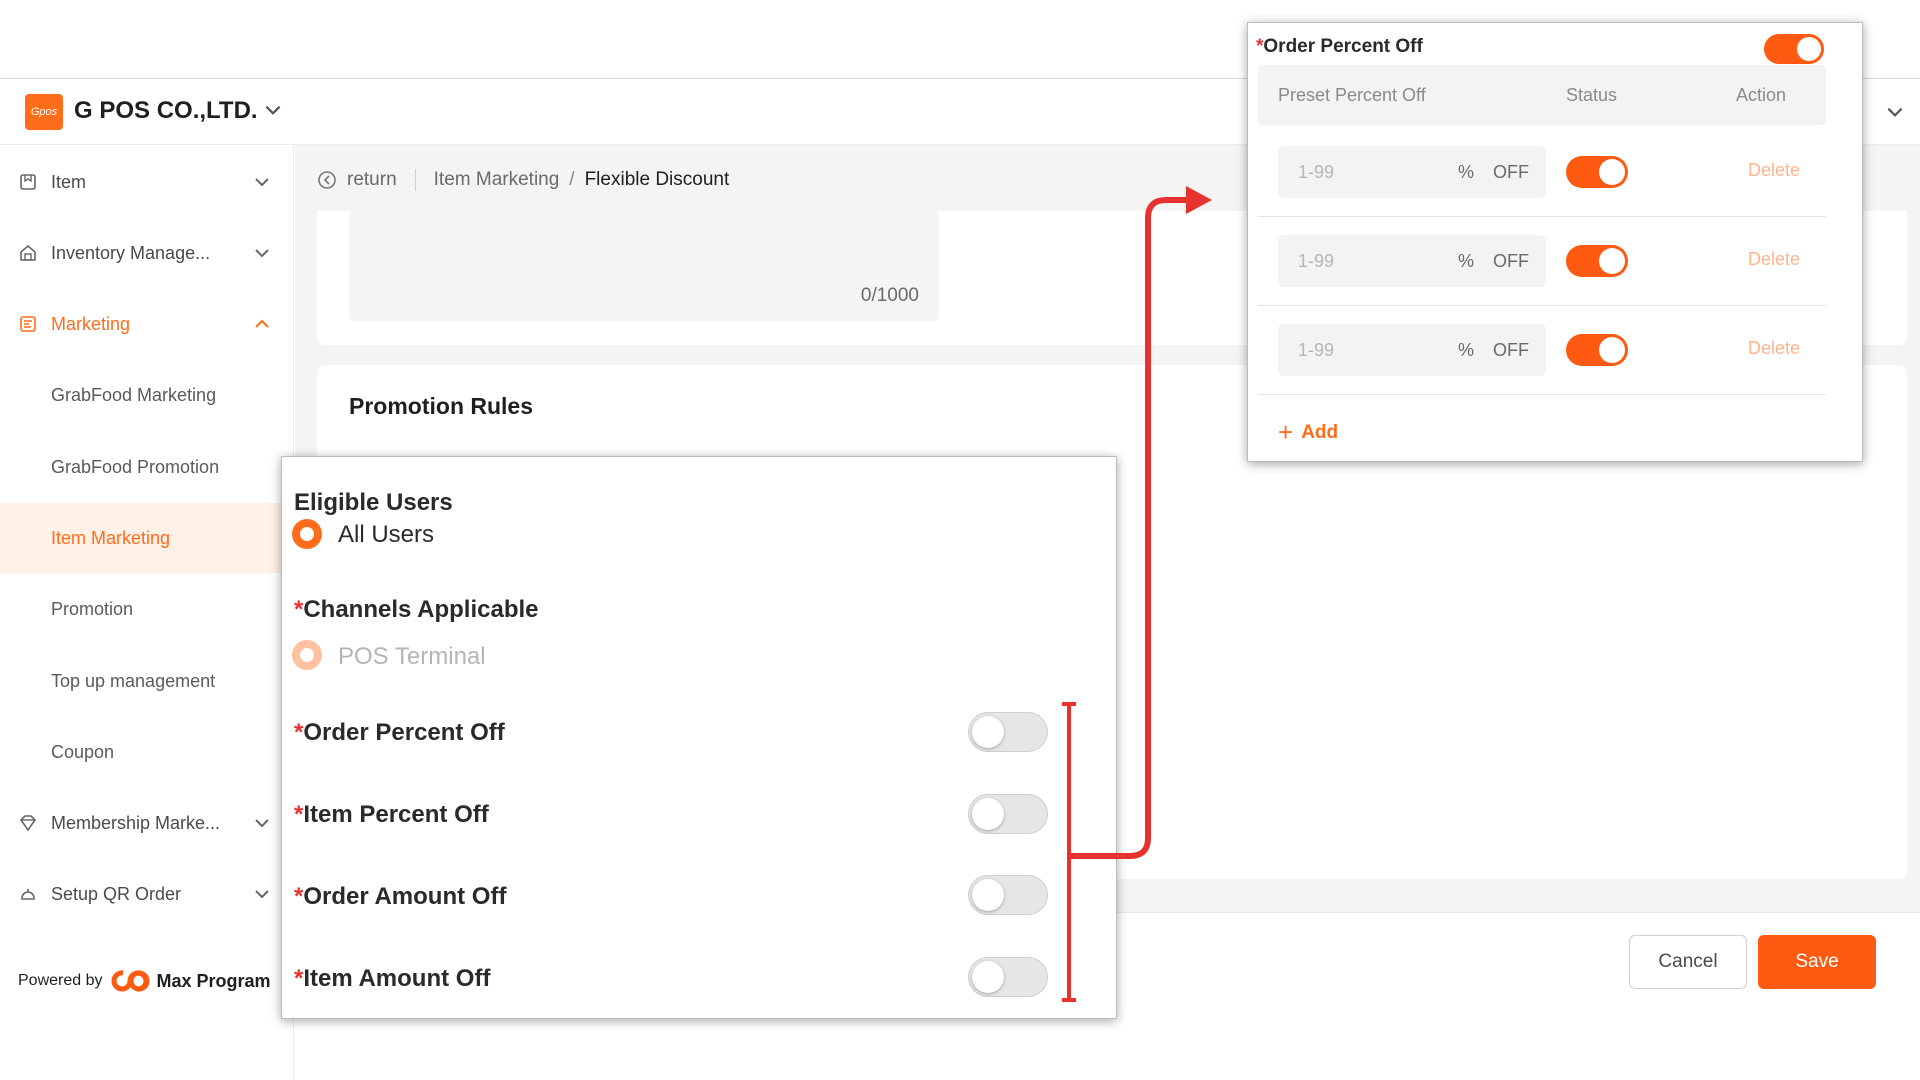  What do you see at coordinates (1352, 95) in the screenshot?
I see `column-header: Preset Percent Off` at bounding box center [1352, 95].